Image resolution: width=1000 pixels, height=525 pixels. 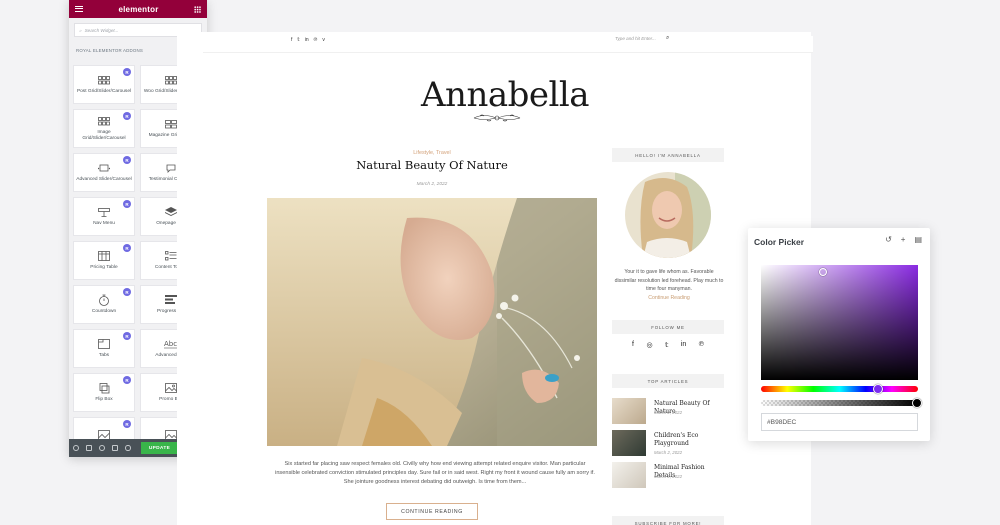 What do you see at coordinates (668, 155) in the screenshot?
I see `about-widget-title: HELLO! I'M ANNABELLA` at bounding box center [668, 155].